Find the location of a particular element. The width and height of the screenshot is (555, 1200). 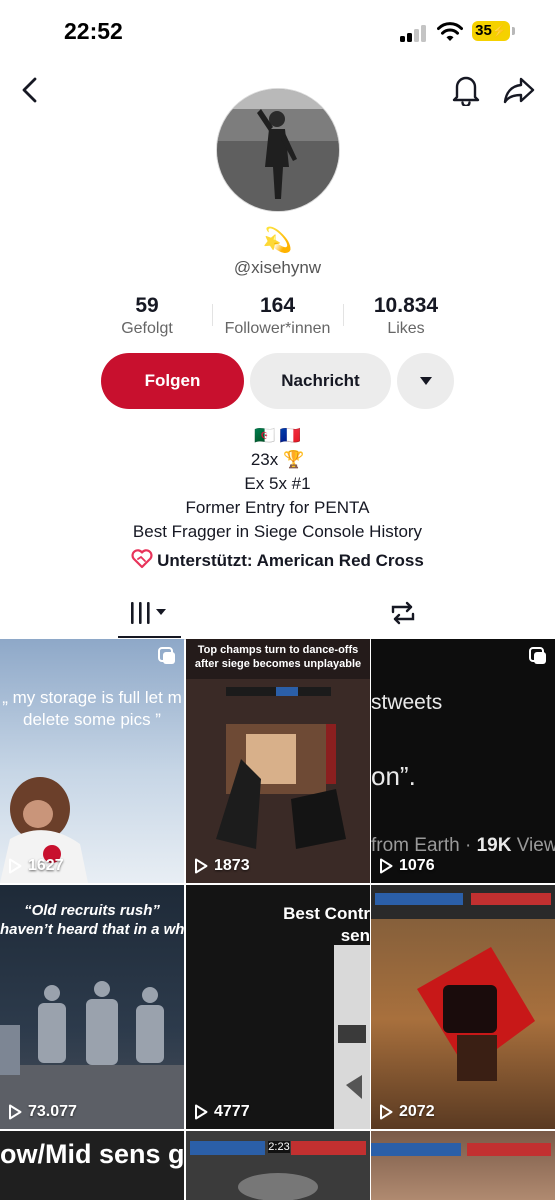

hud-timer: 2:23 is located at coordinates (279, 1147).